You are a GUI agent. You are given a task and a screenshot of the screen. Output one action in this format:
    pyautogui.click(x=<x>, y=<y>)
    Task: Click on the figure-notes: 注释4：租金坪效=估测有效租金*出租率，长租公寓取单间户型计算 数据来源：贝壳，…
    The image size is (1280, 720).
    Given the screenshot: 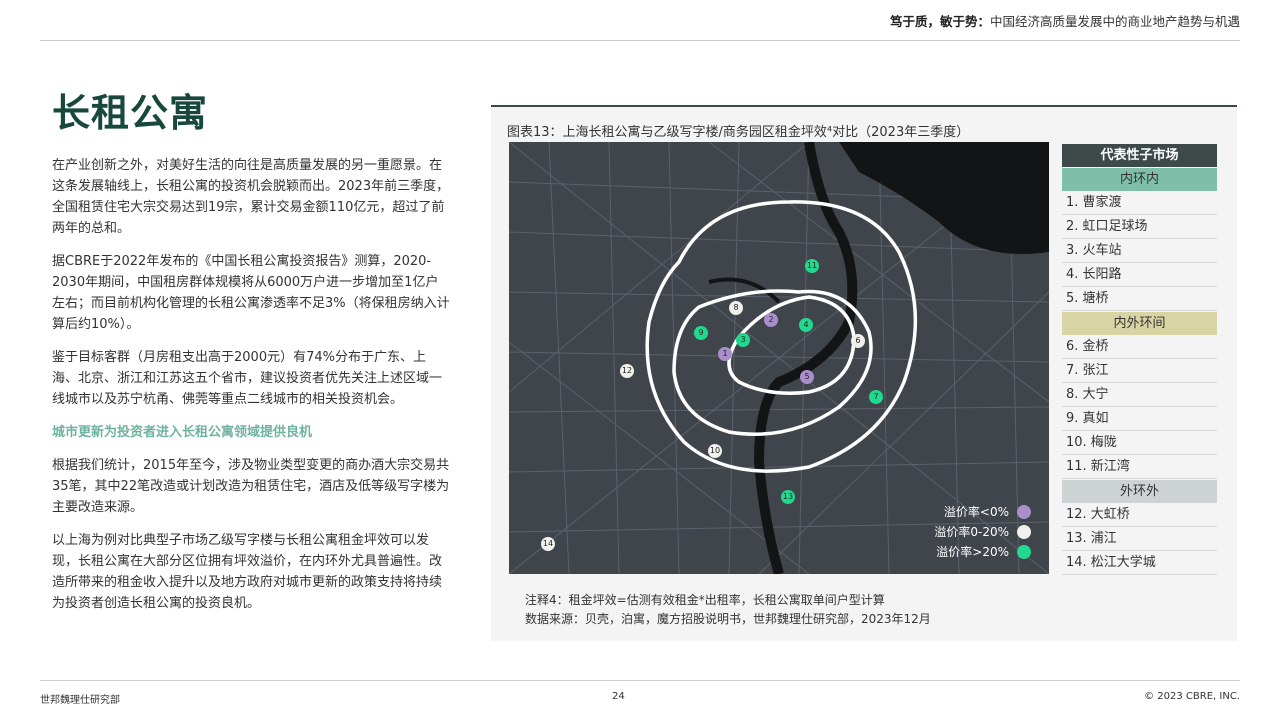 What is the action you would take?
    pyautogui.click(x=728, y=610)
    